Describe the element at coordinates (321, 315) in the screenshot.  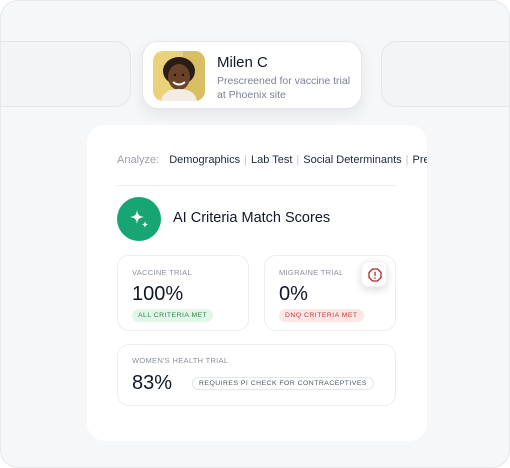
I see `status-badge: DNQ CRITERIA MET` at that location.